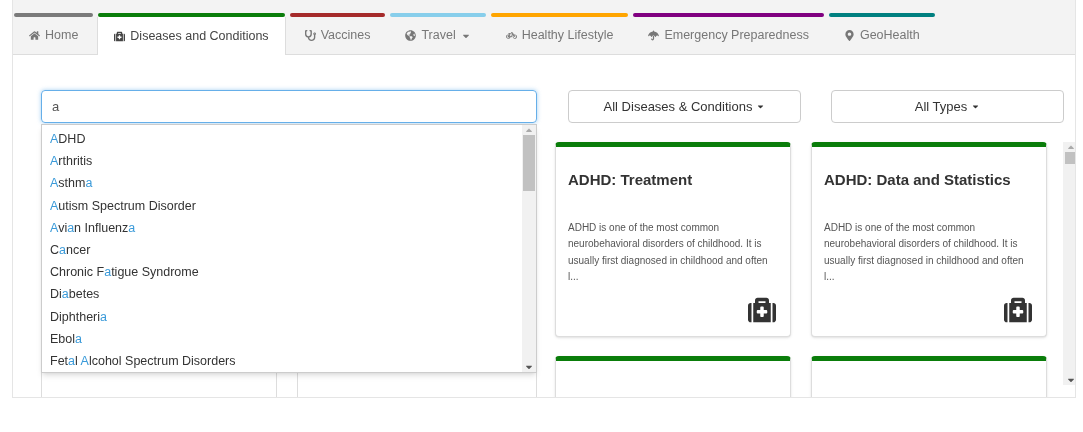  I want to click on nav-tab: Vaccines, so click(337, 35).